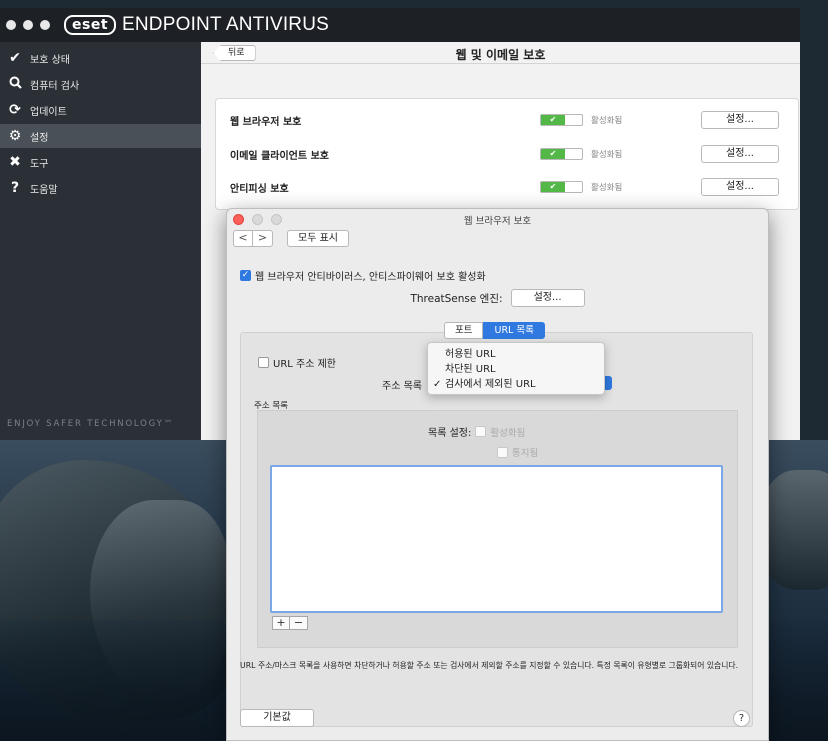  What do you see at coordinates (514, 330) in the screenshot?
I see `tab-url-list: URL 목록` at bounding box center [514, 330].